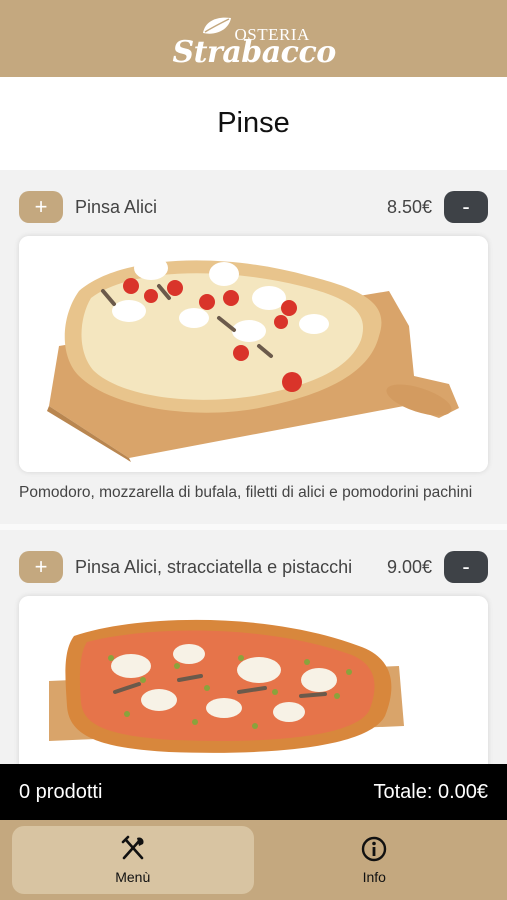 The image size is (507, 900). I want to click on logo-text-strabacco: Strabacco, so click(254, 52).